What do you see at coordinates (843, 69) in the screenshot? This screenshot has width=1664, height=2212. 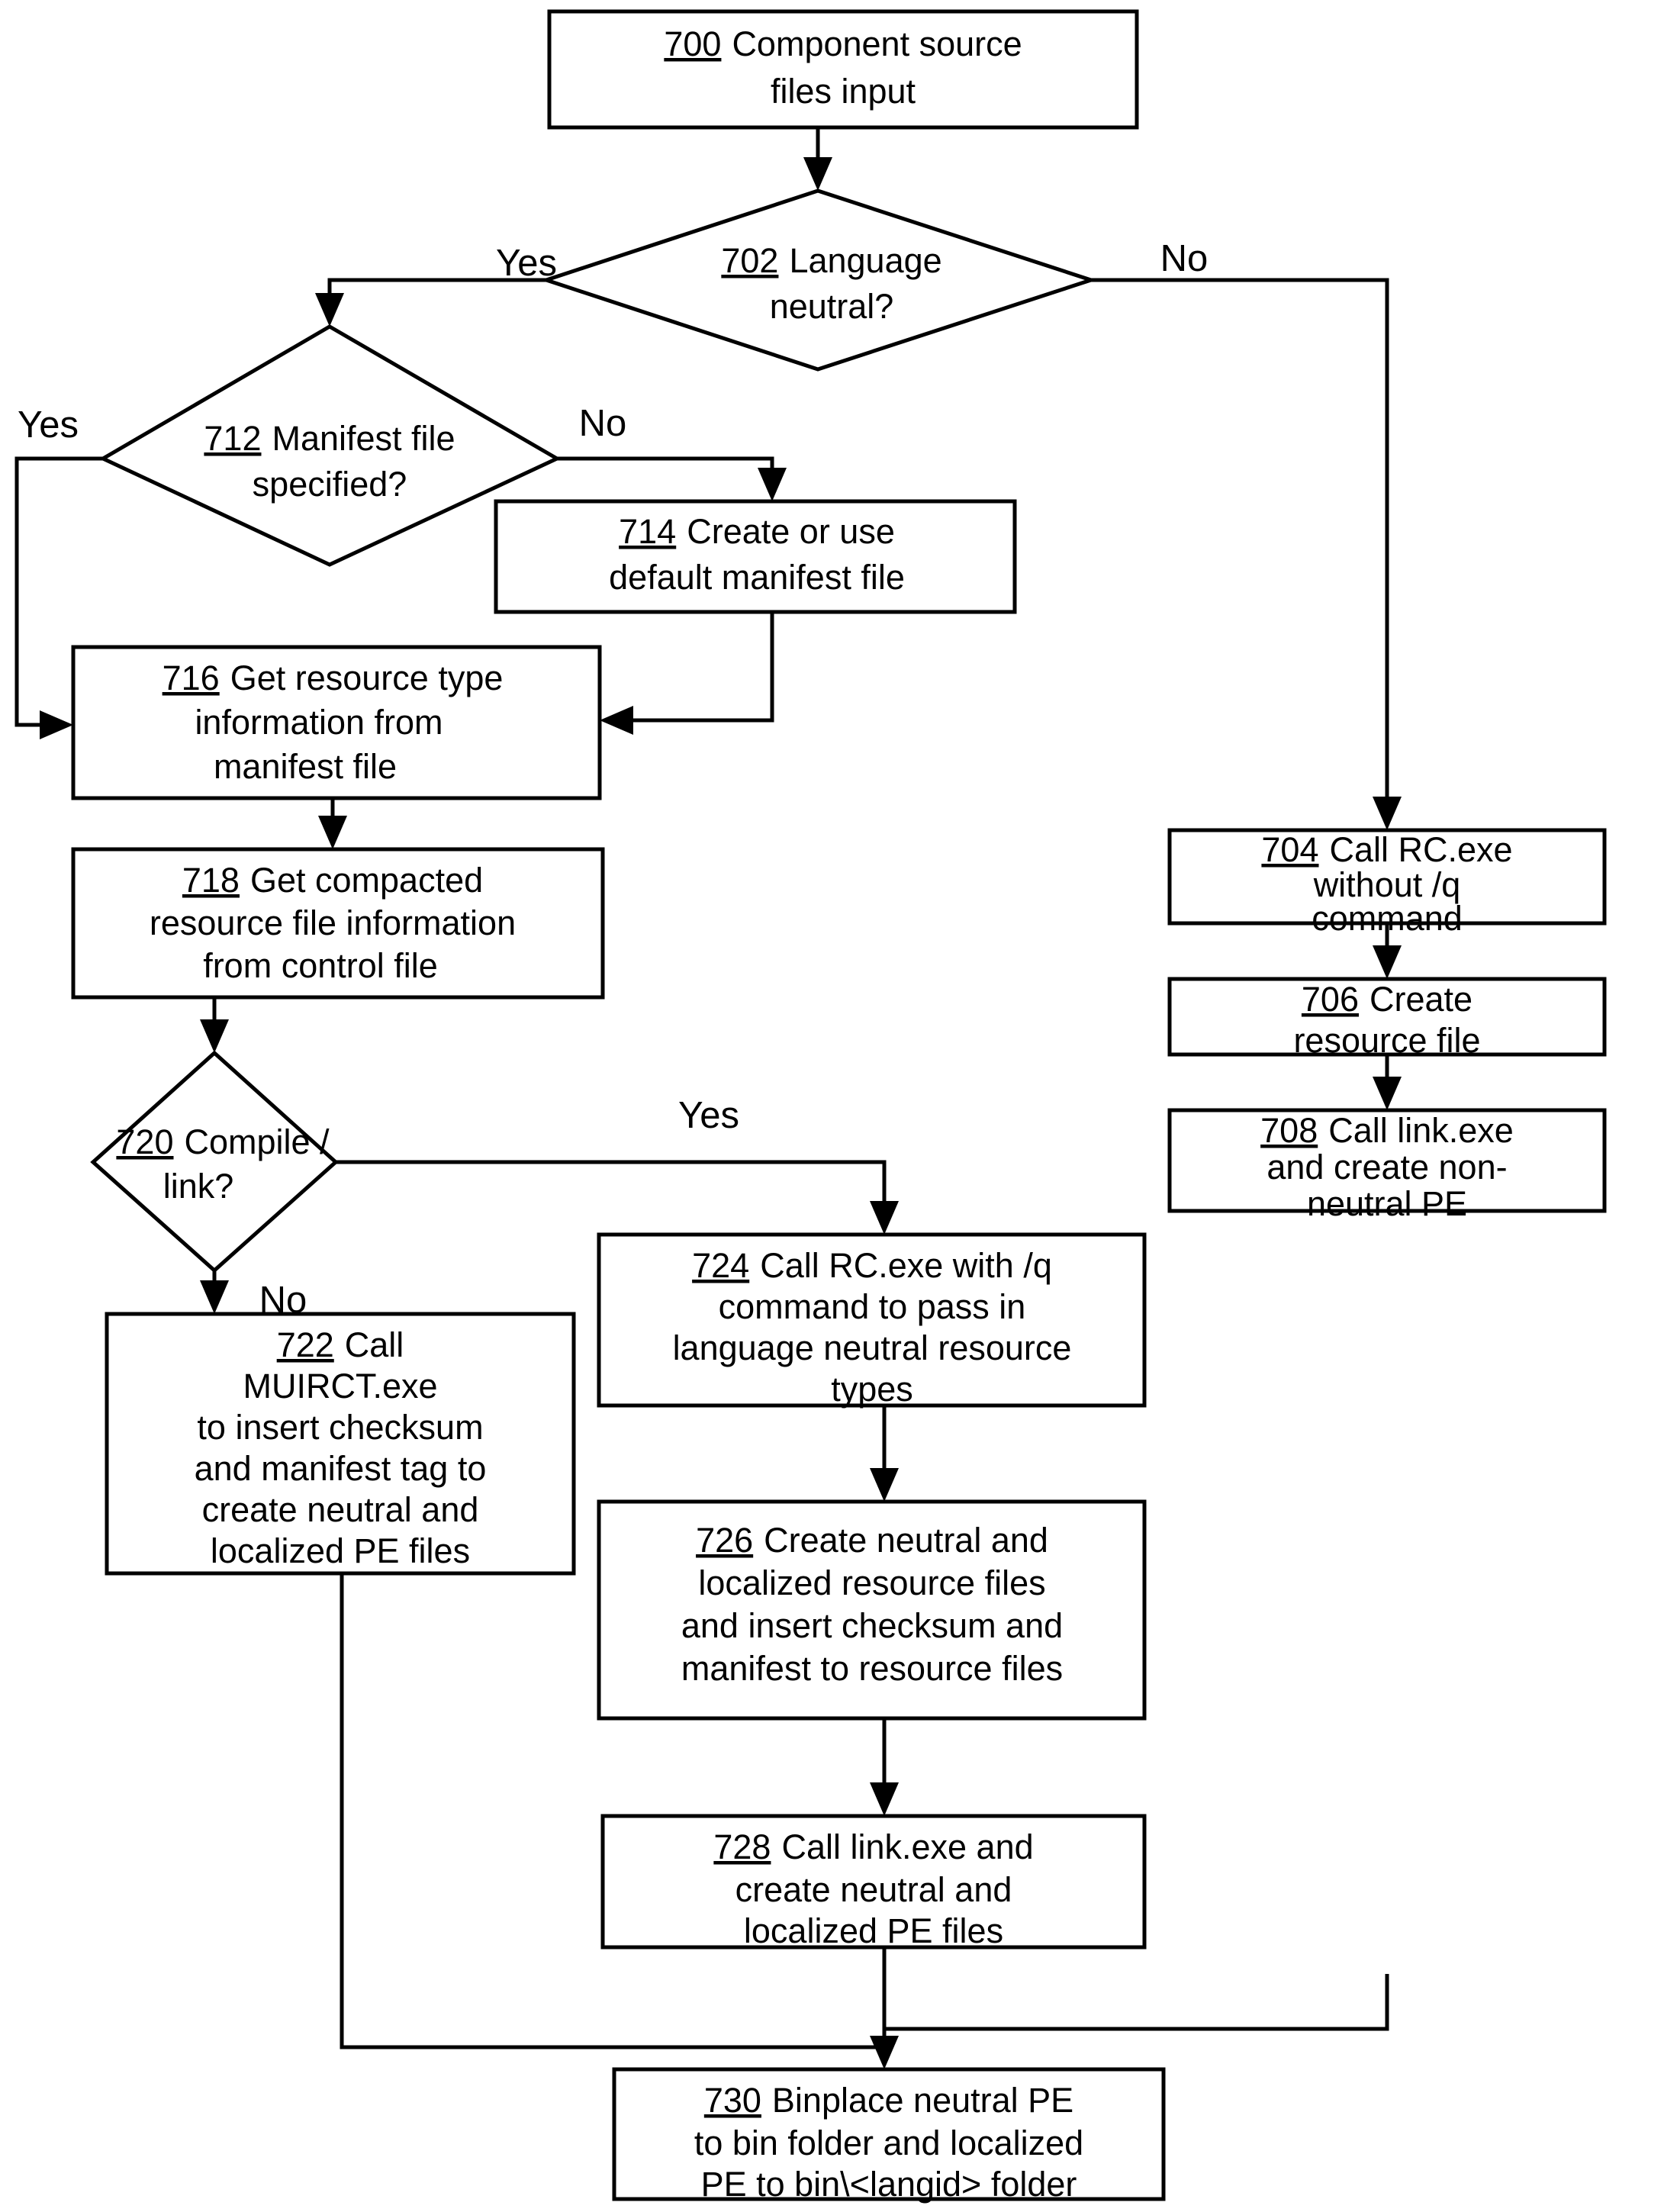 I see `node-700: 700 Component source files input` at bounding box center [843, 69].